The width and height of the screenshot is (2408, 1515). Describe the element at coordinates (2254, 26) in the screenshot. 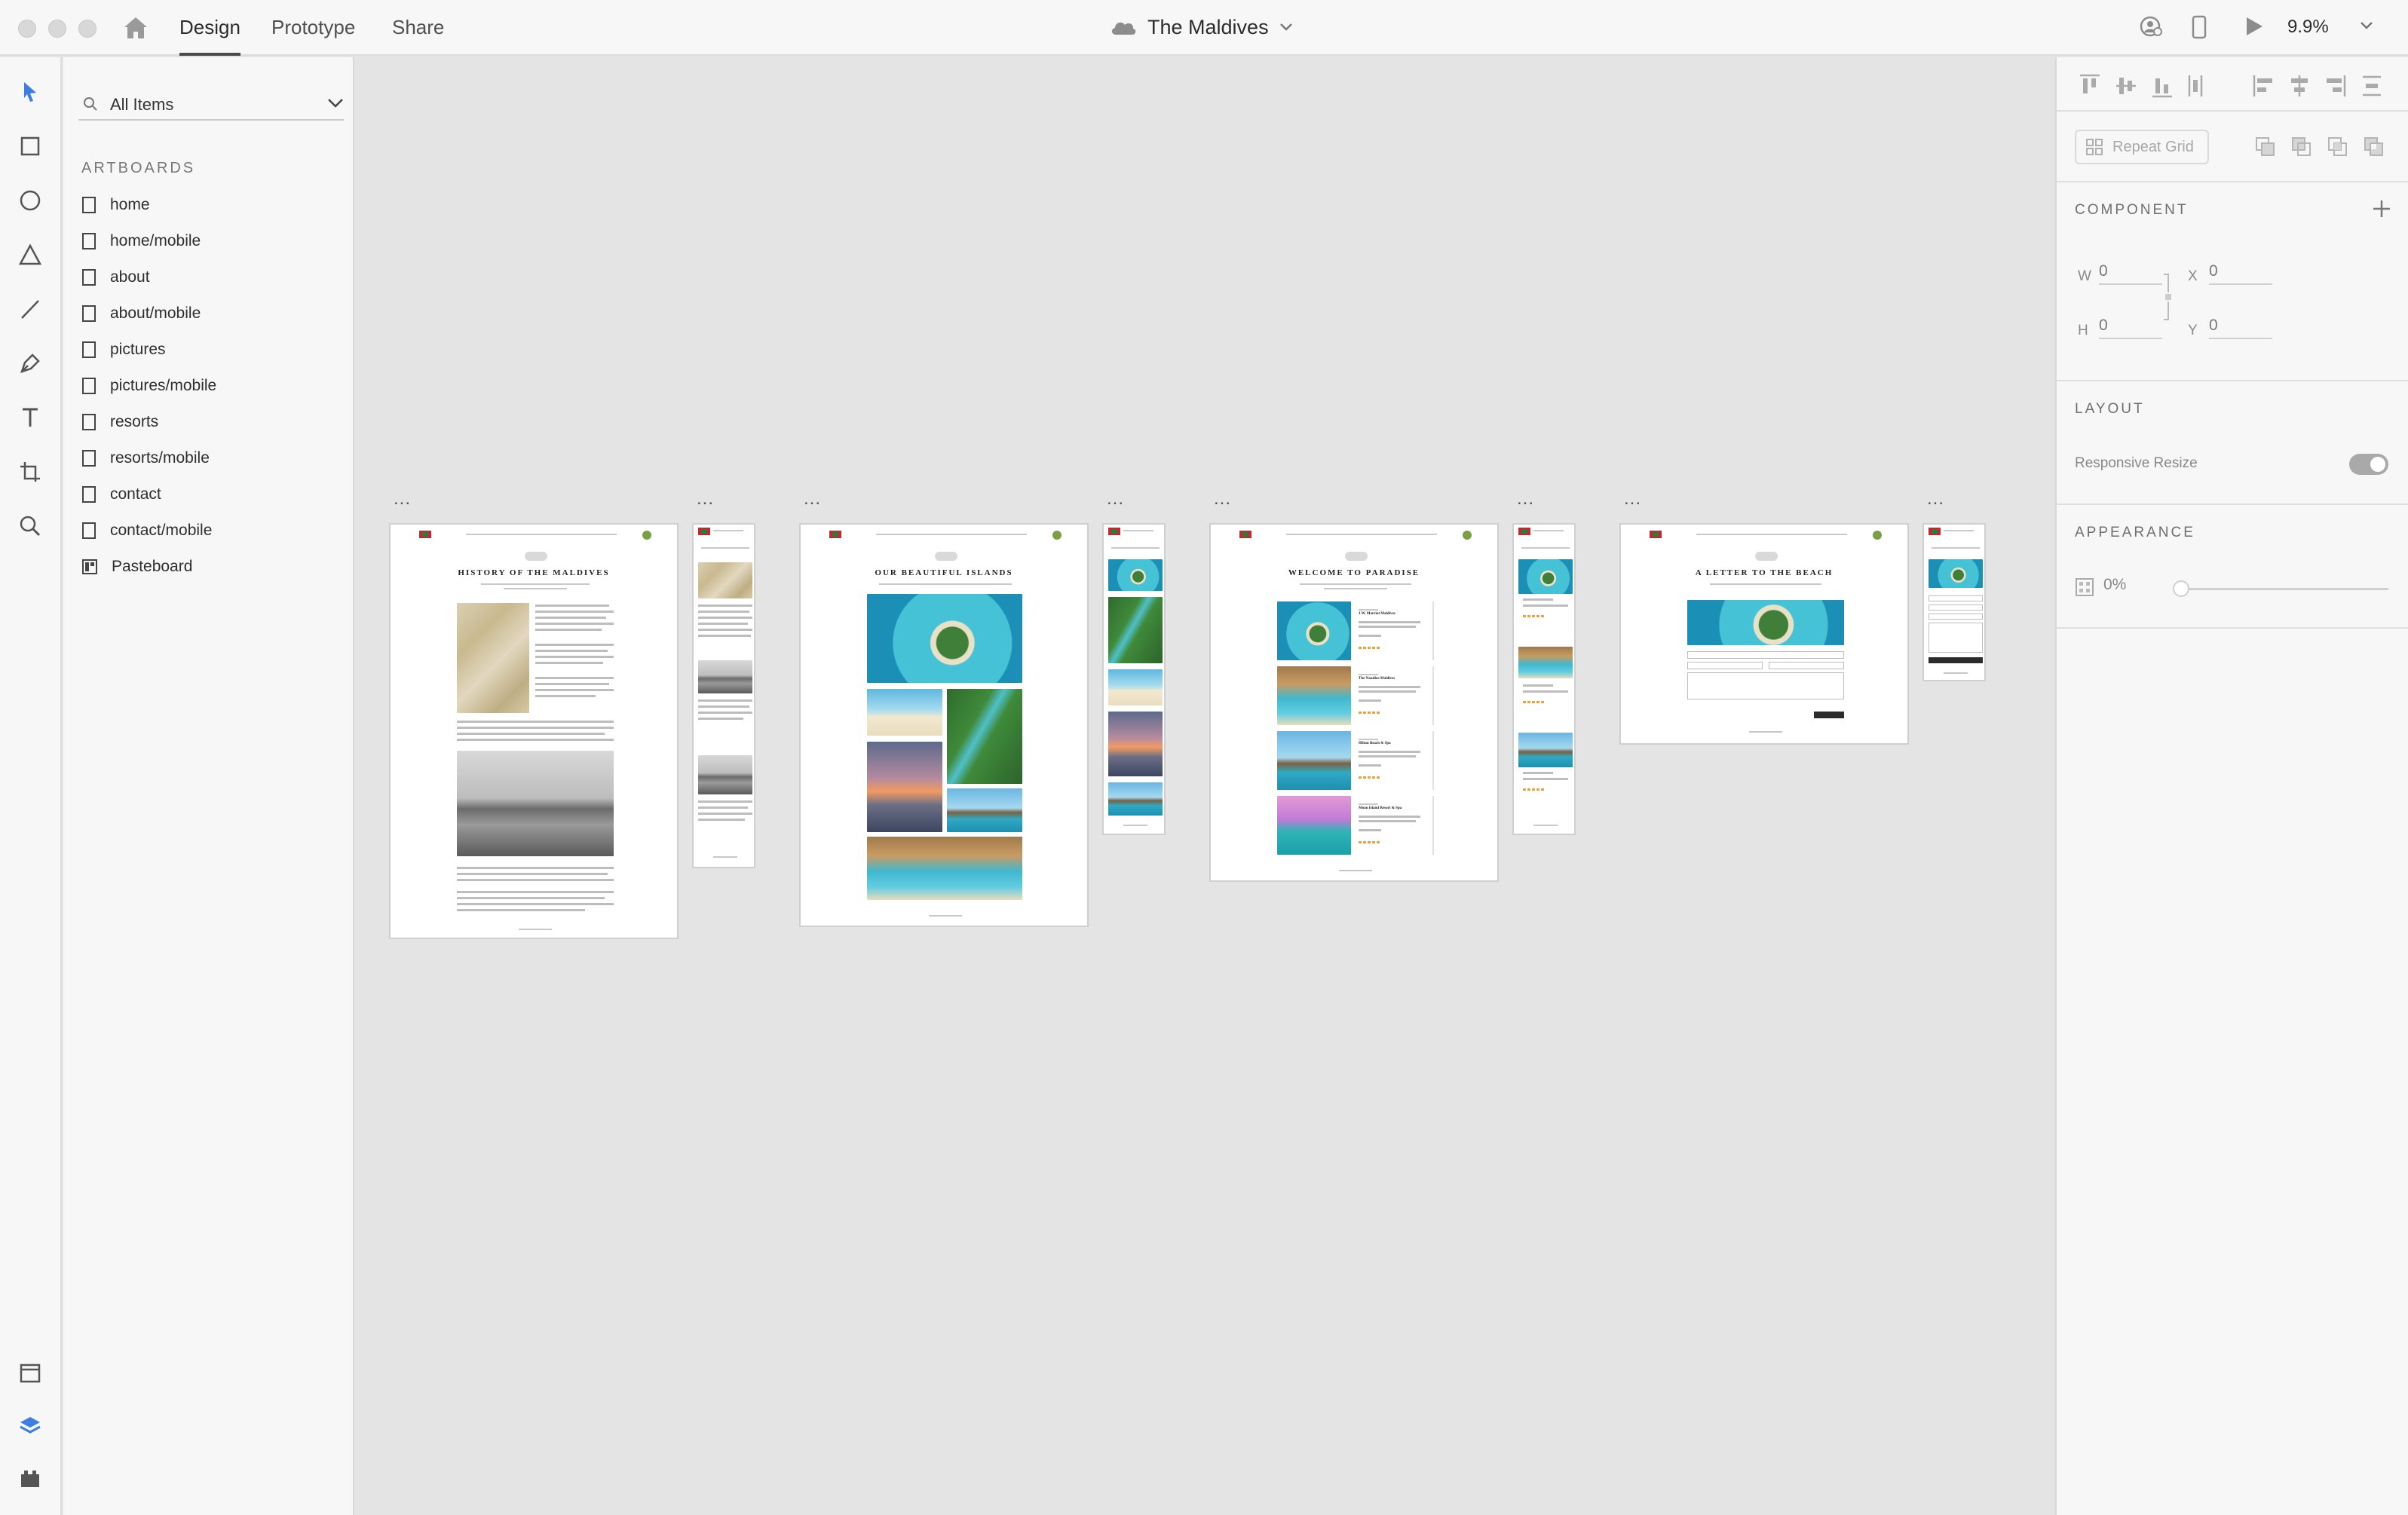

I see `play-icon` at that location.